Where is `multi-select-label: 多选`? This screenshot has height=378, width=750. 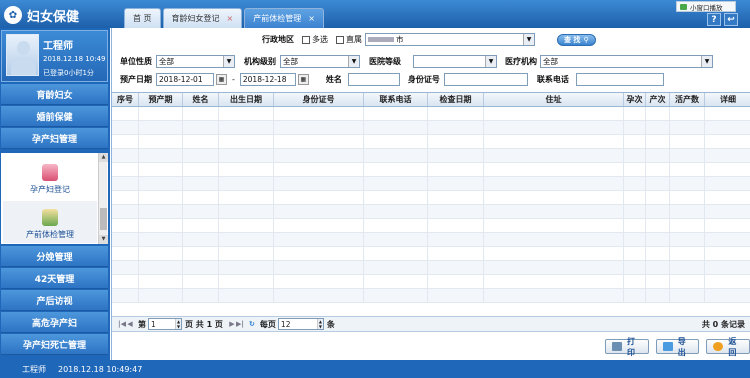
multi-select-label: 多选 is located at coordinates (320, 39).